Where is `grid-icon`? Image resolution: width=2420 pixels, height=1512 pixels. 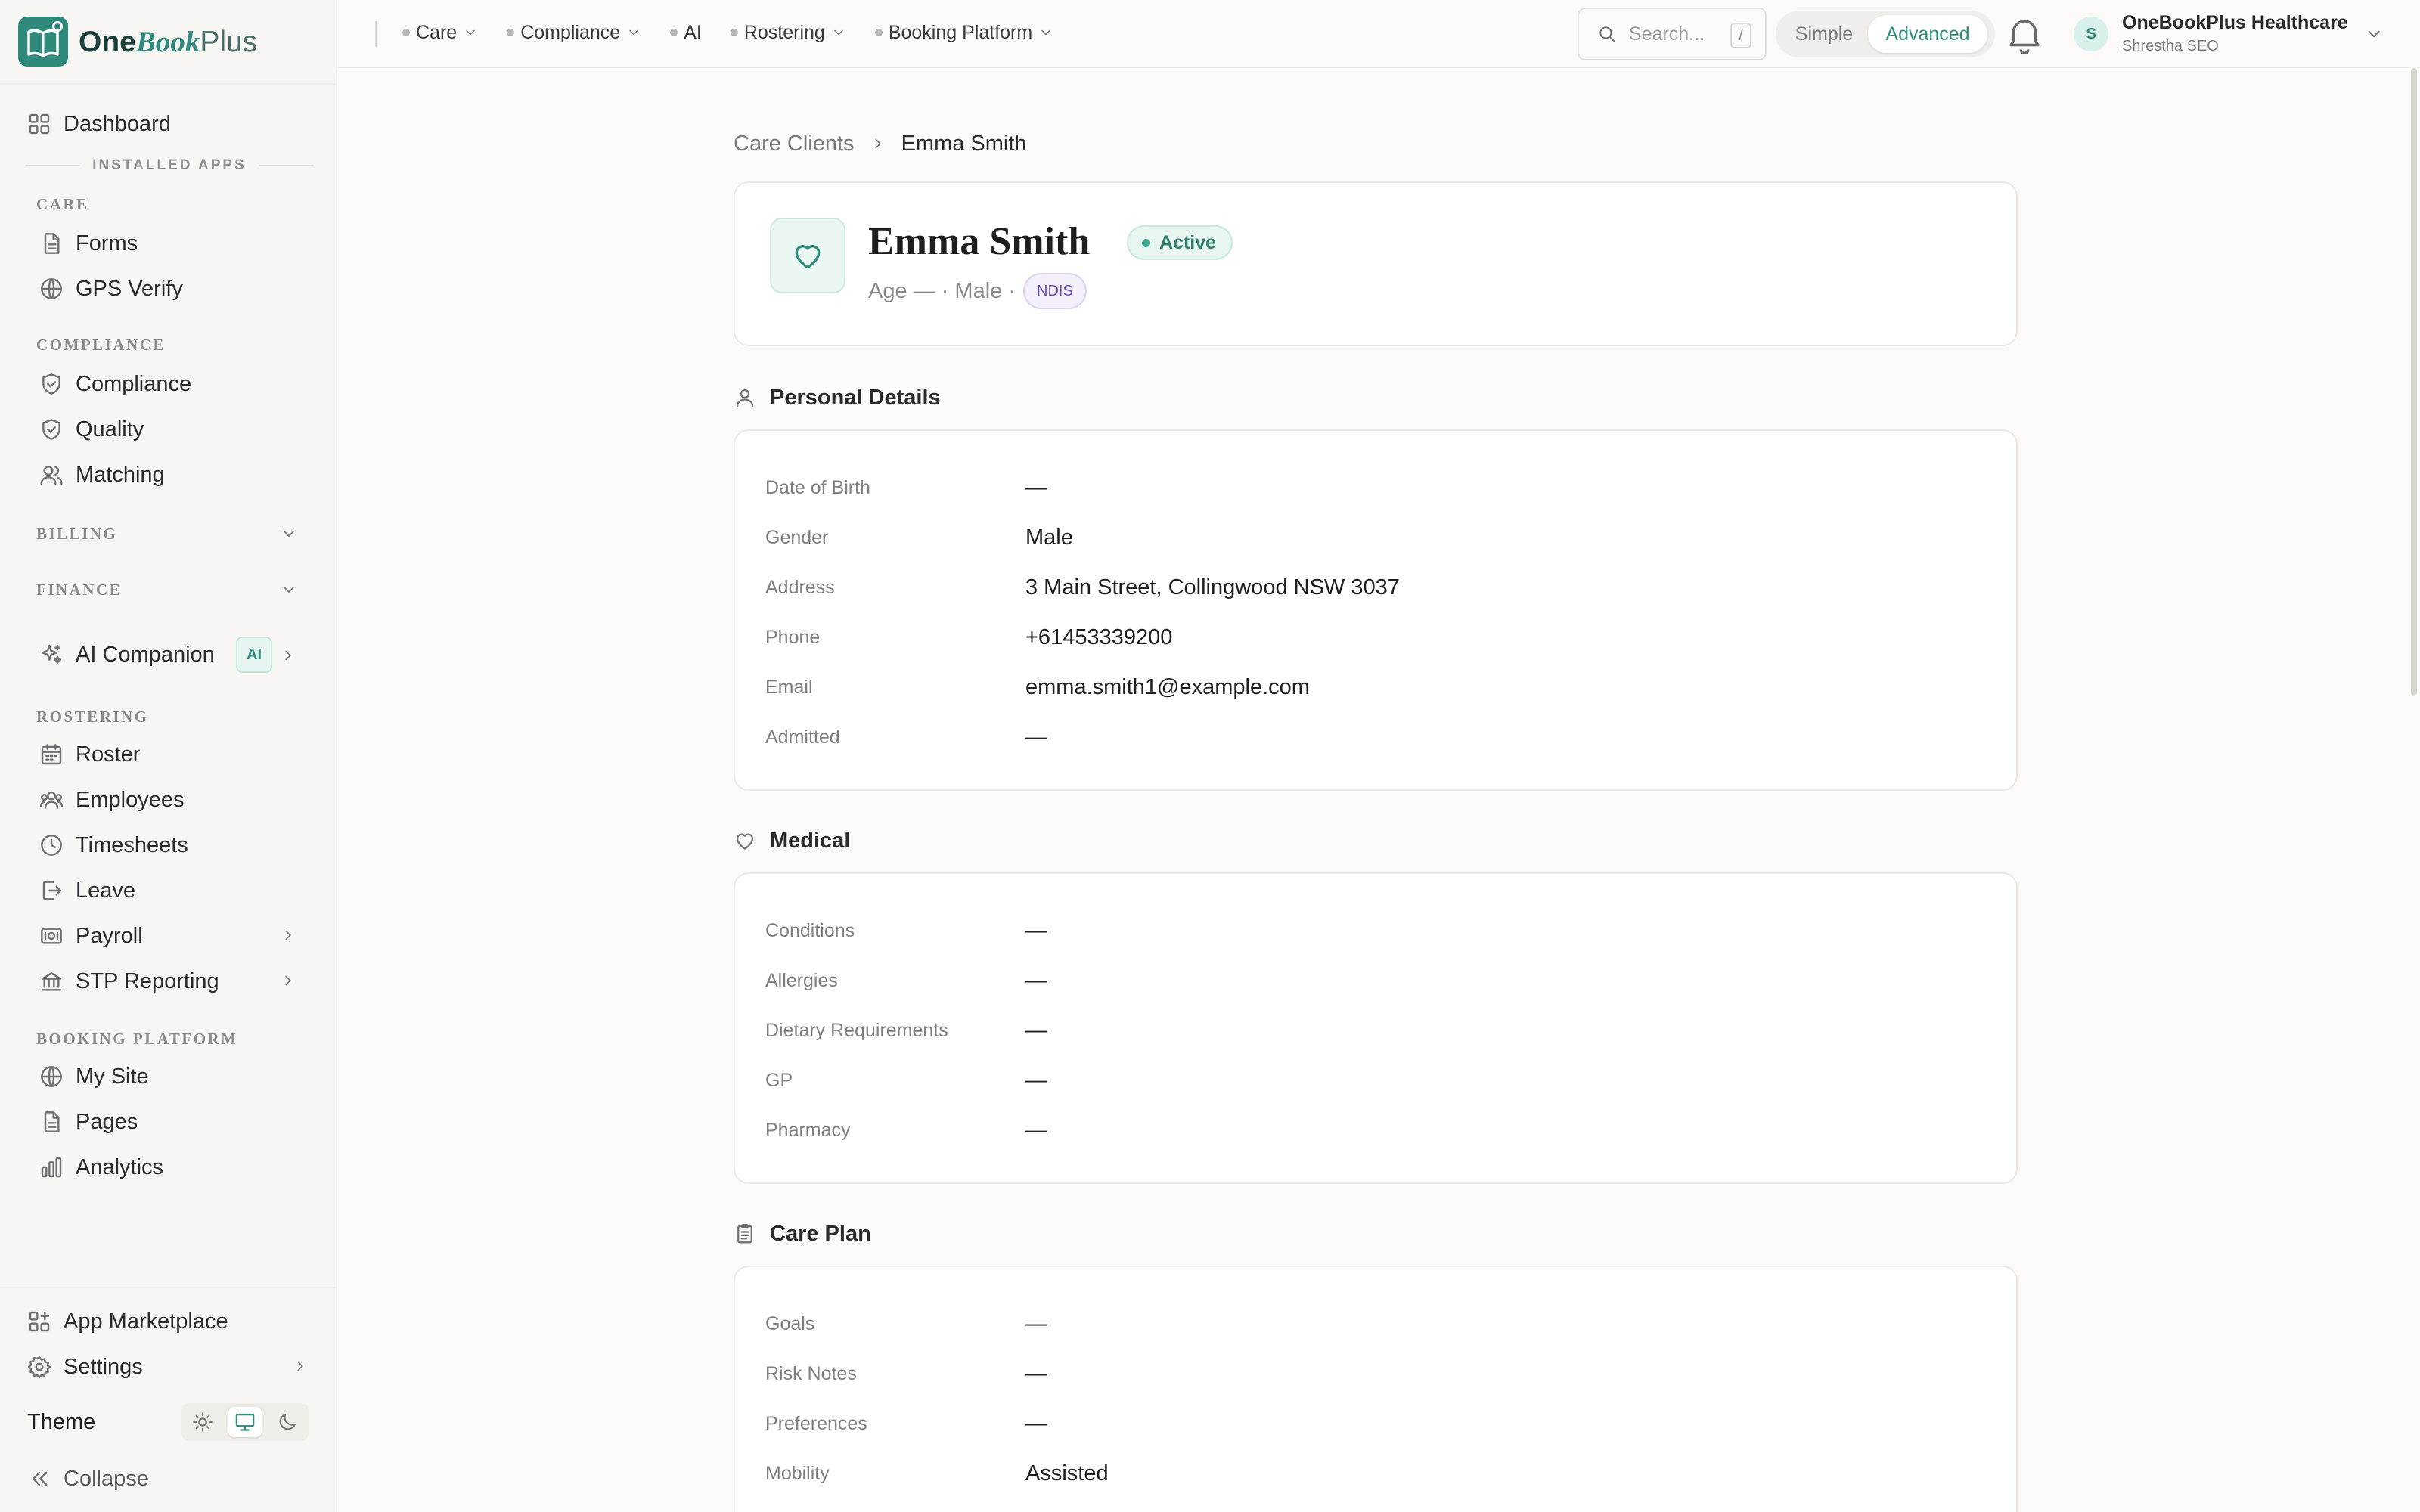
grid-icon is located at coordinates (39, 124).